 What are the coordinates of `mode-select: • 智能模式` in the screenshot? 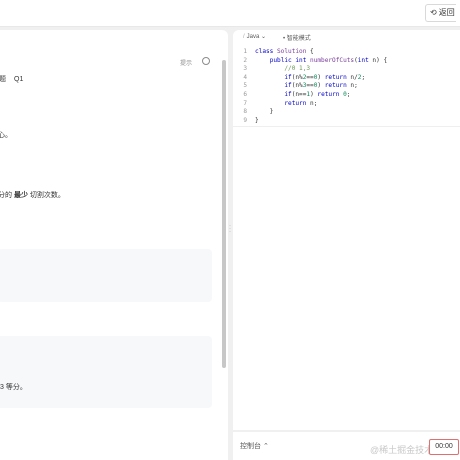 It's located at (297, 37).